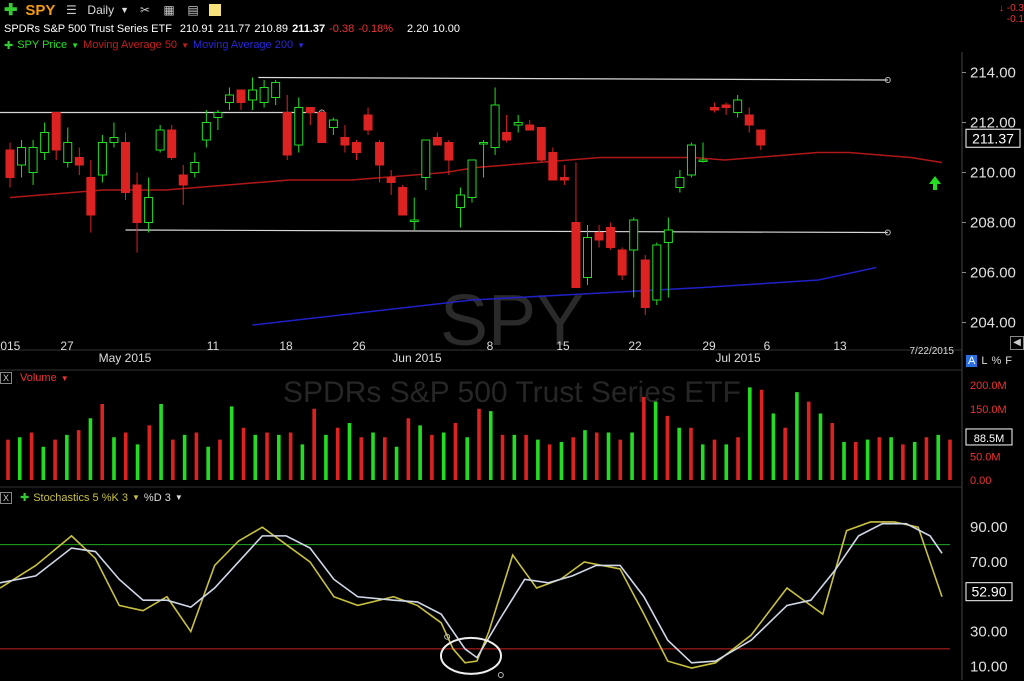 Image resolution: width=1024 pixels, height=681 pixels. Describe the element at coordinates (243, 45) in the screenshot. I see `legend-ma200: Moving Average 200` at that location.